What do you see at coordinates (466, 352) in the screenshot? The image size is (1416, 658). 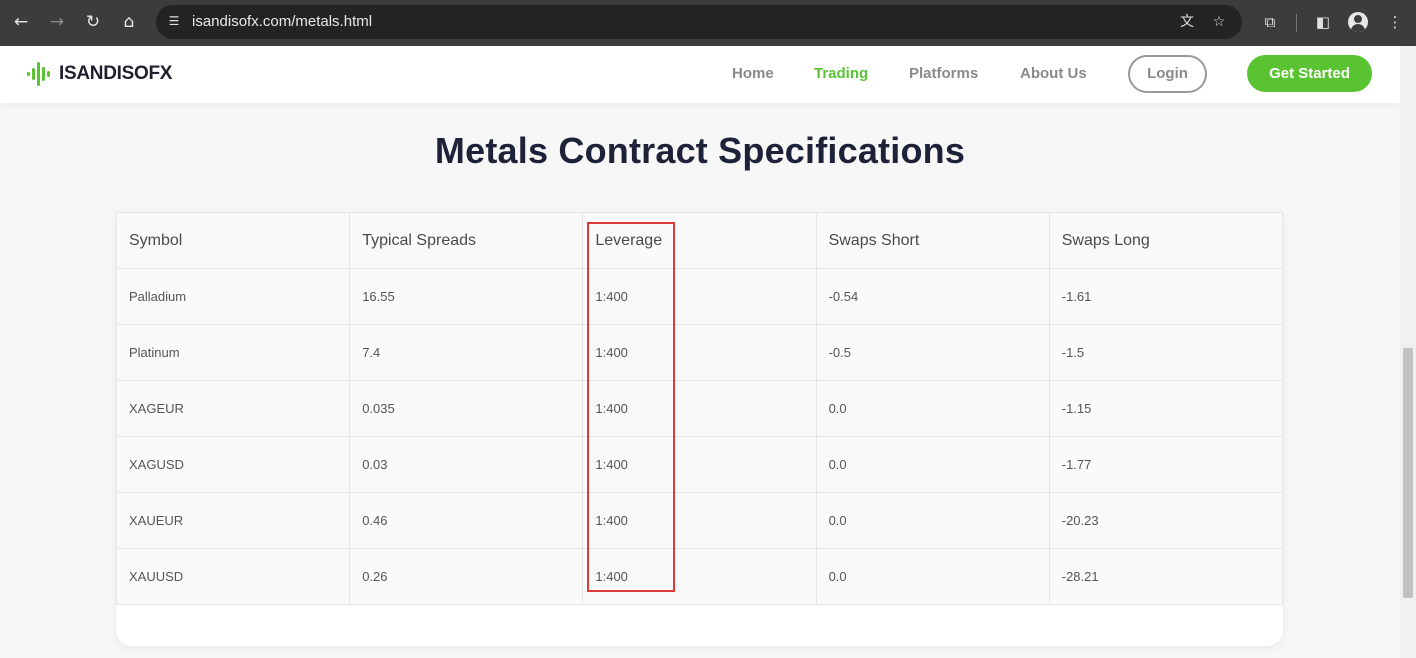 I see `cell-typical-spread: 7.4` at bounding box center [466, 352].